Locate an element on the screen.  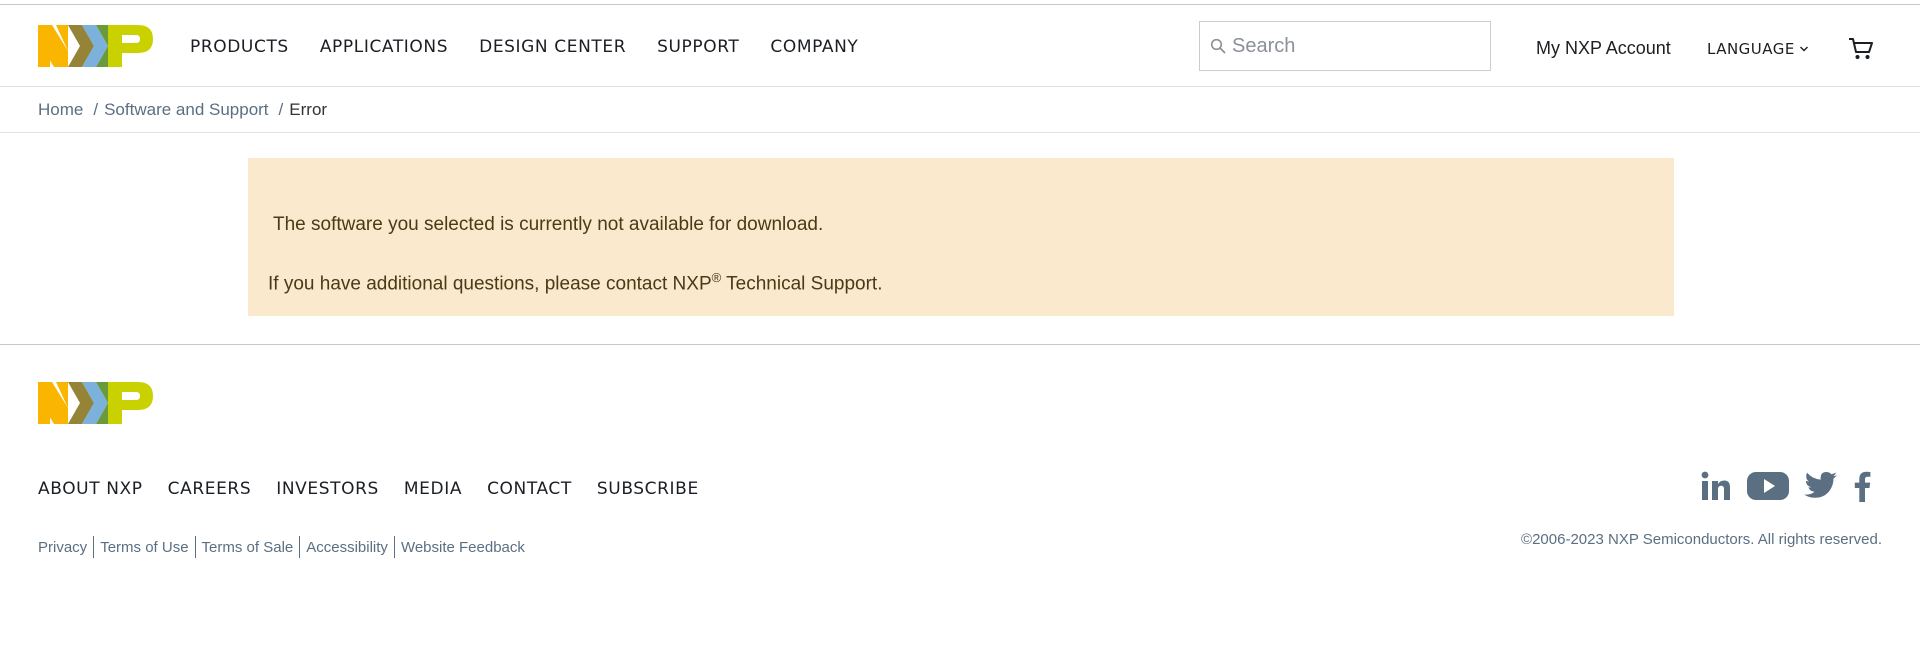
footer-about-nxp: ABOUT NXP is located at coordinates (90, 489).